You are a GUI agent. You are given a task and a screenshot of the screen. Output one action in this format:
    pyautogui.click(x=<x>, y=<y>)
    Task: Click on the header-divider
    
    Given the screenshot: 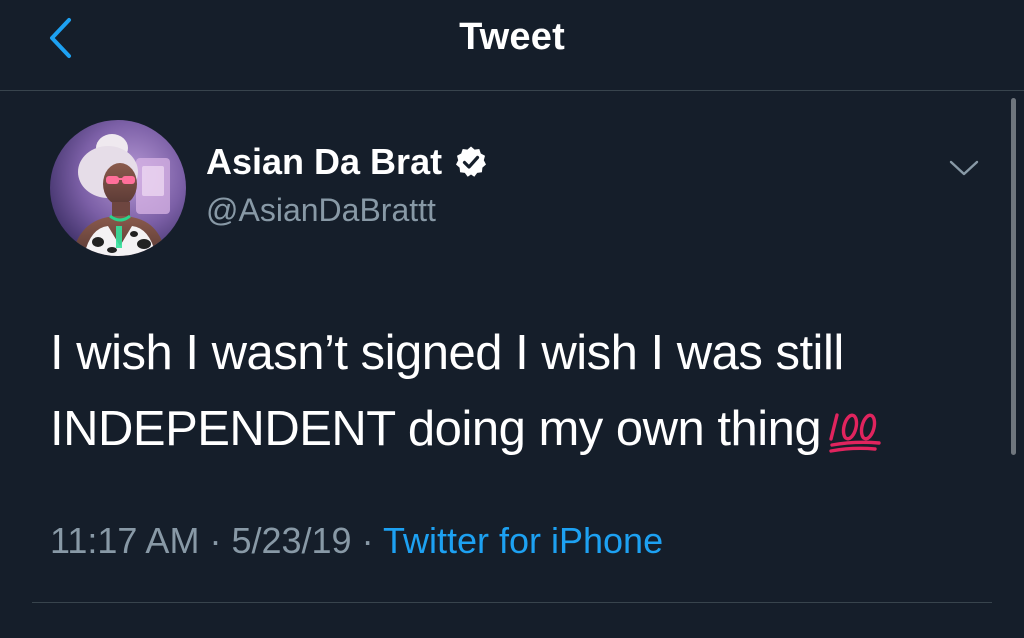 What is the action you would take?
    pyautogui.click(x=512, y=90)
    